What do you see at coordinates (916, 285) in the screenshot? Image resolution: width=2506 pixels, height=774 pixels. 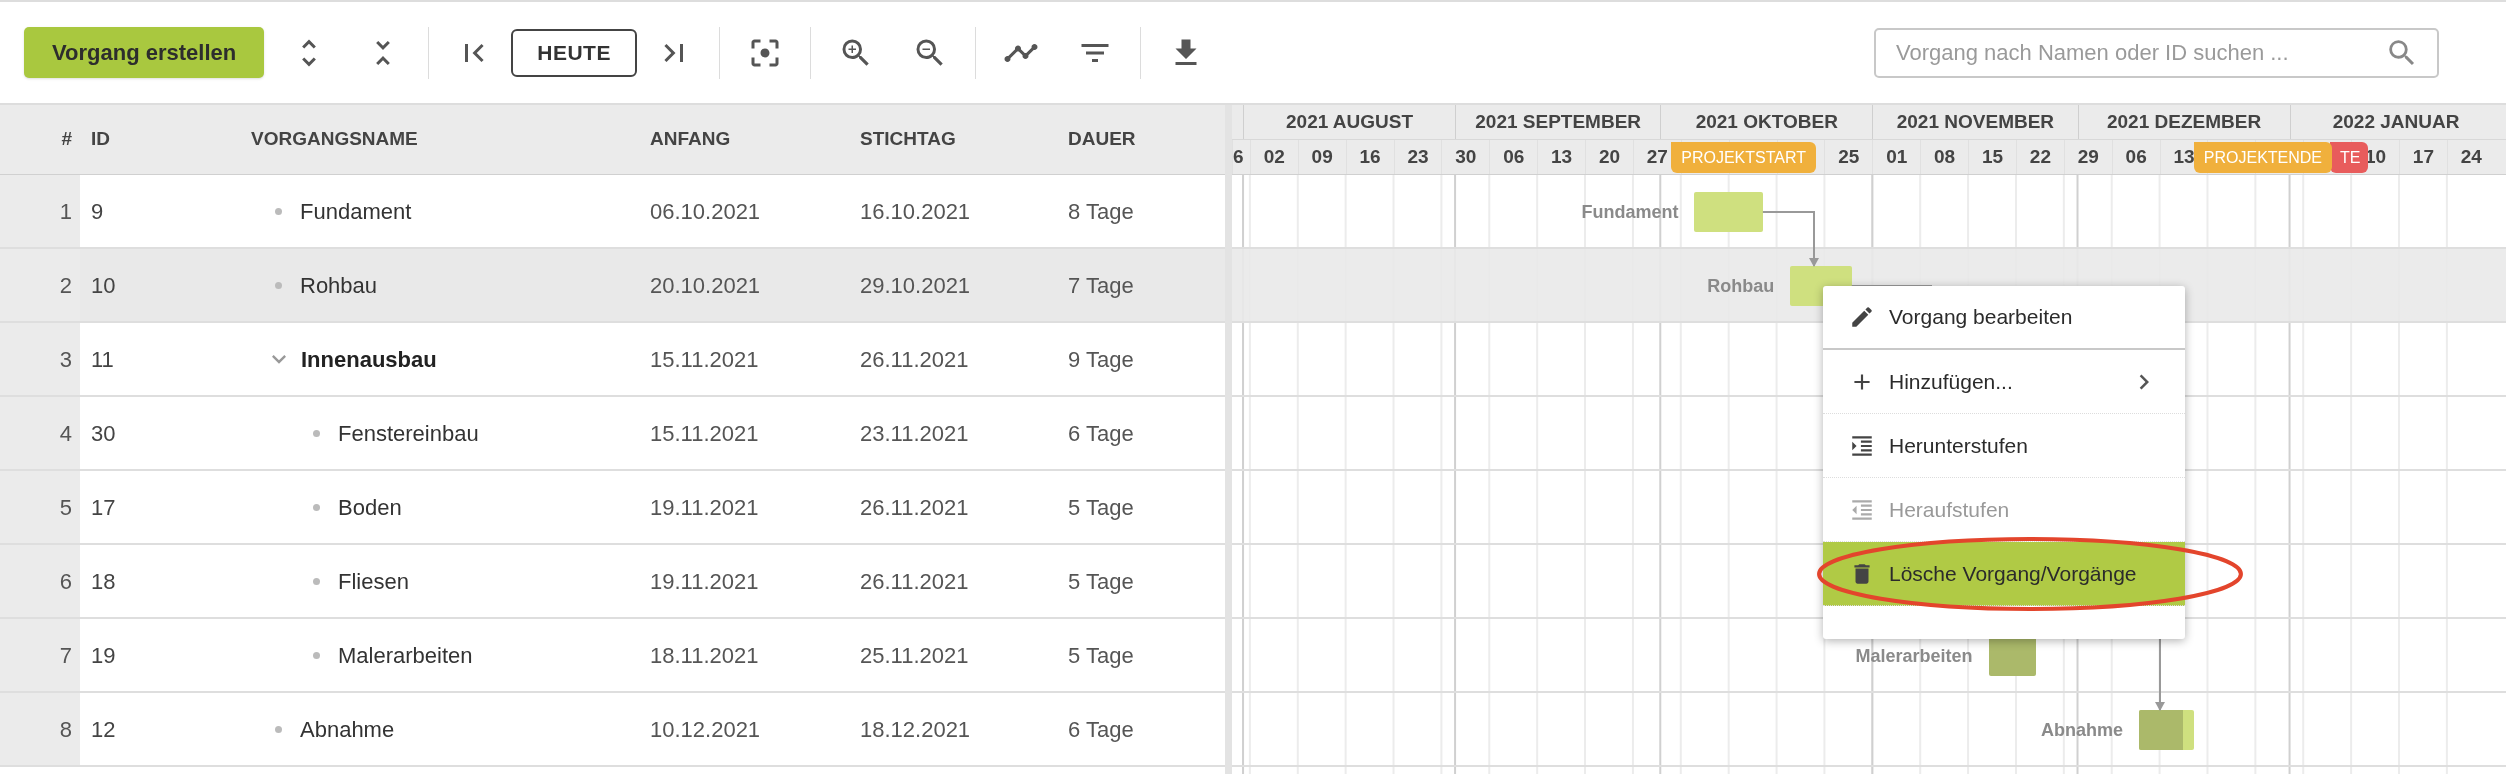 I see `table-cell-text: 29.10.2021` at bounding box center [916, 285].